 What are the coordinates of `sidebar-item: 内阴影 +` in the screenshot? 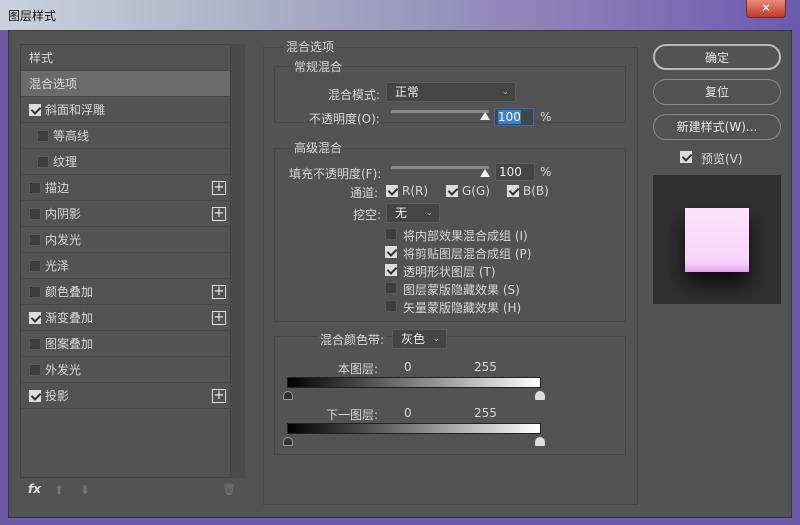 It's located at (125, 214).